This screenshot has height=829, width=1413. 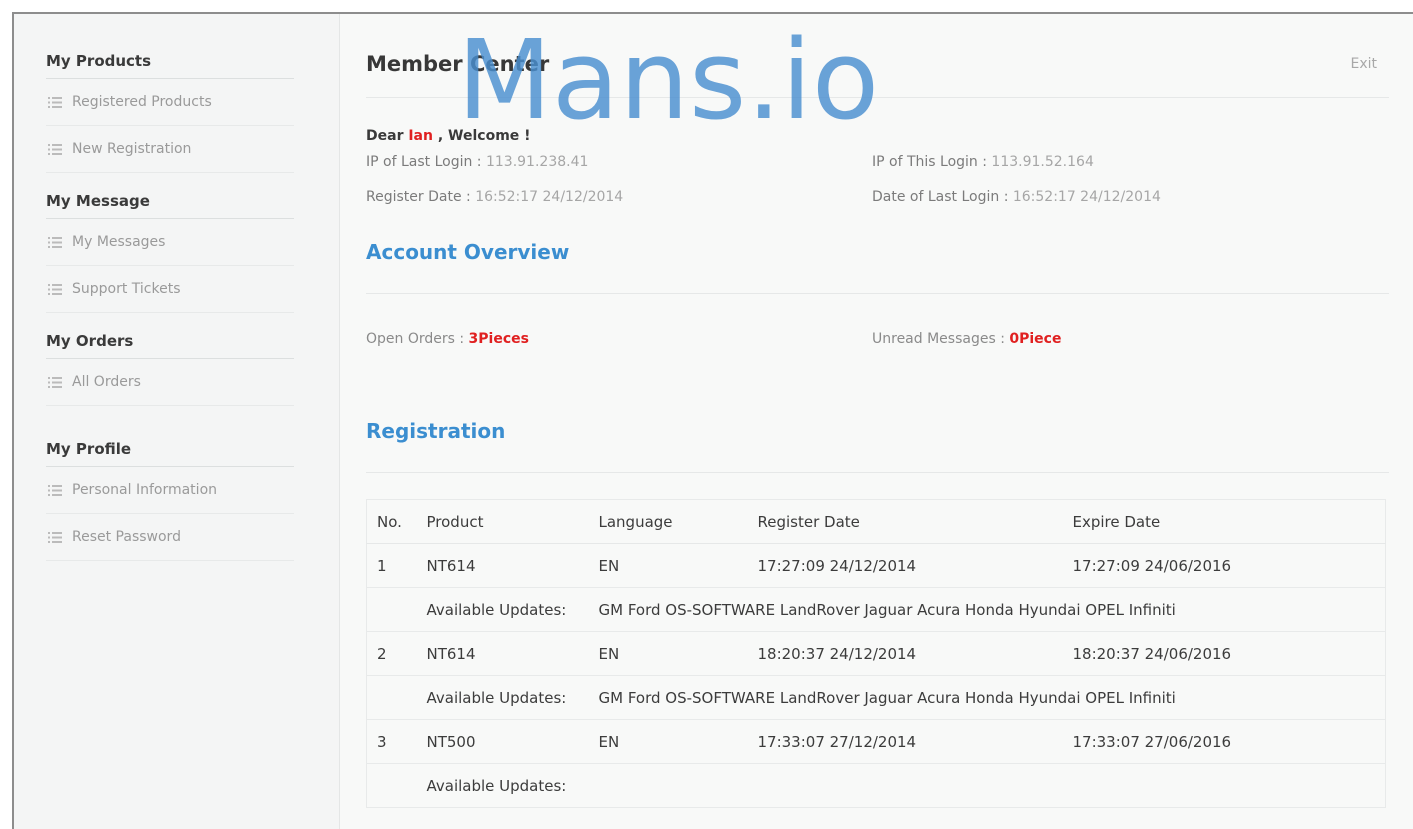 What do you see at coordinates (940, 197) in the screenshot?
I see `info-label: Date of Last Login :` at bounding box center [940, 197].